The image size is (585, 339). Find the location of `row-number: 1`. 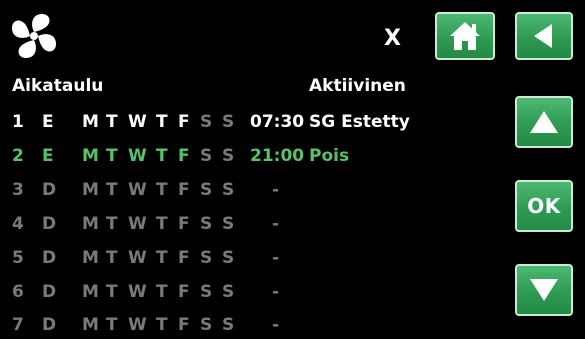

row-number: 1 is located at coordinates (18, 122).